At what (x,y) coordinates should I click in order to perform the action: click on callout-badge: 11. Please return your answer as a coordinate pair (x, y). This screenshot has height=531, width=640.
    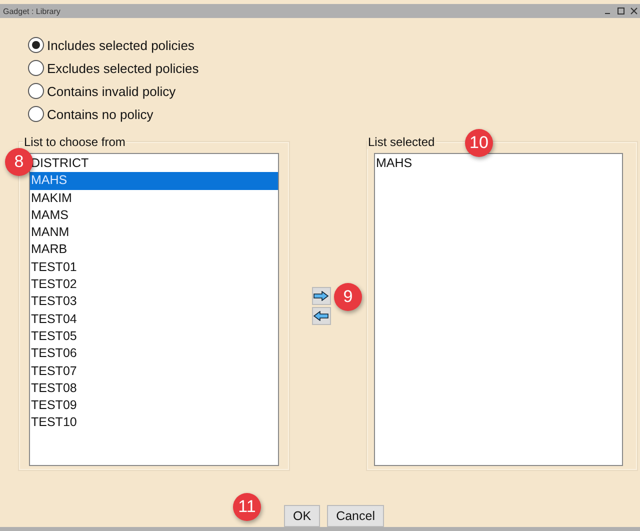
    Looking at the image, I should click on (247, 507).